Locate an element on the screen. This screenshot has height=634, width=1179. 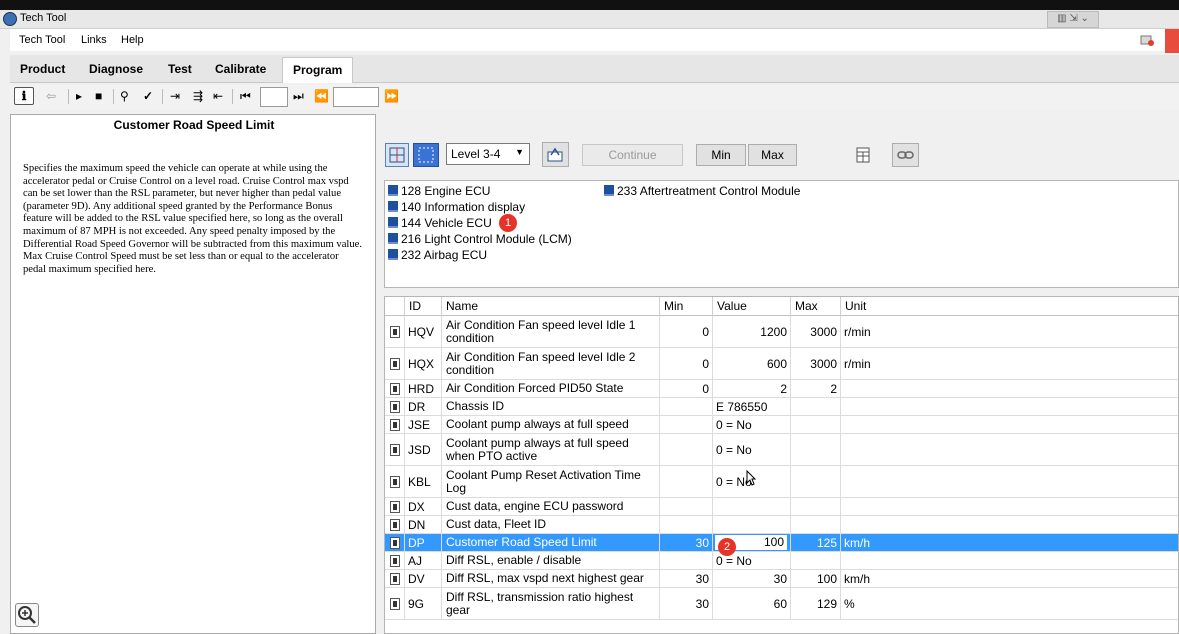
id-cell: JSE is located at coordinates (423, 424).